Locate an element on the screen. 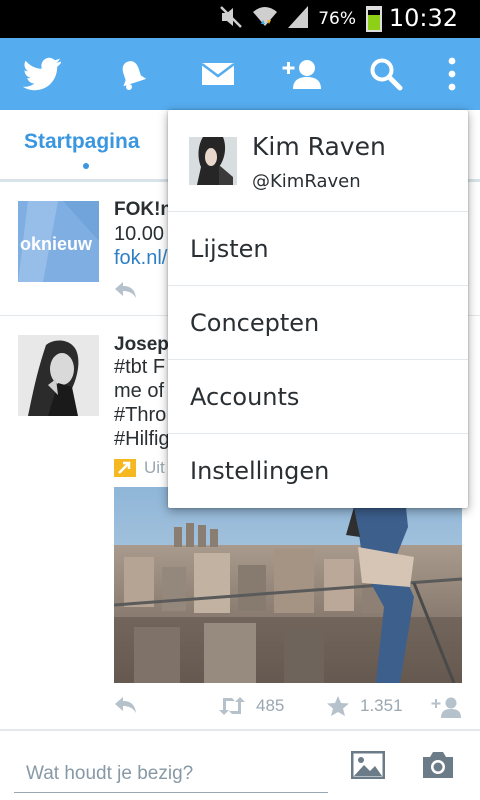 The width and height of the screenshot is (480, 800). envelope-icon is located at coordinates (218, 74).